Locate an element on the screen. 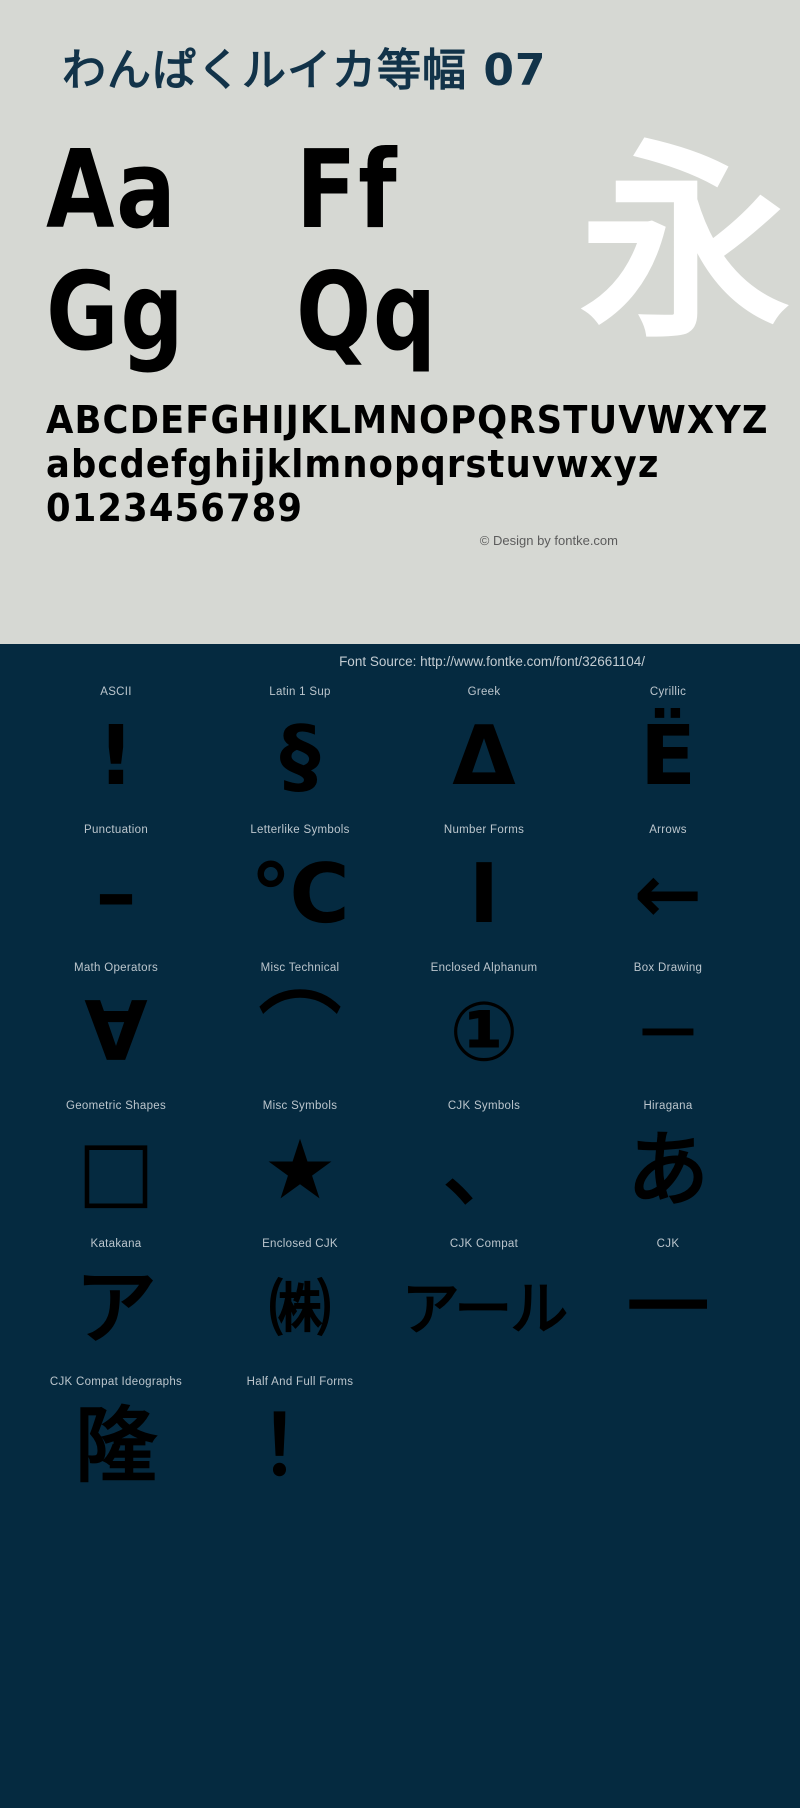 Image resolution: width=800 pixels, height=1808 pixels. glyph-cell-cjk: CJK 一 is located at coordinates (668, 1303).